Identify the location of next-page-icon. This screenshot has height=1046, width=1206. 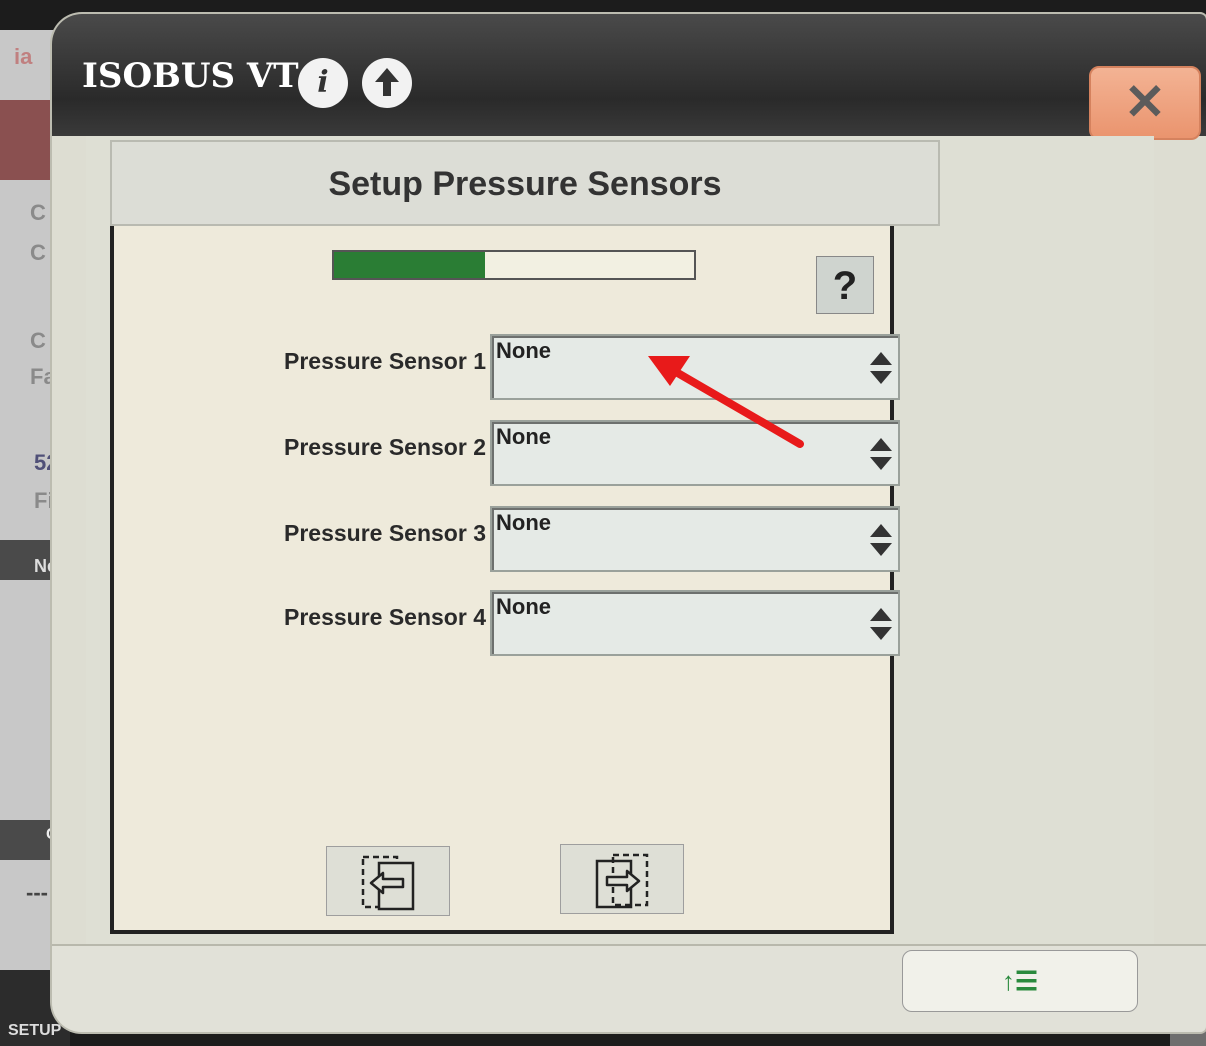
(622, 881).